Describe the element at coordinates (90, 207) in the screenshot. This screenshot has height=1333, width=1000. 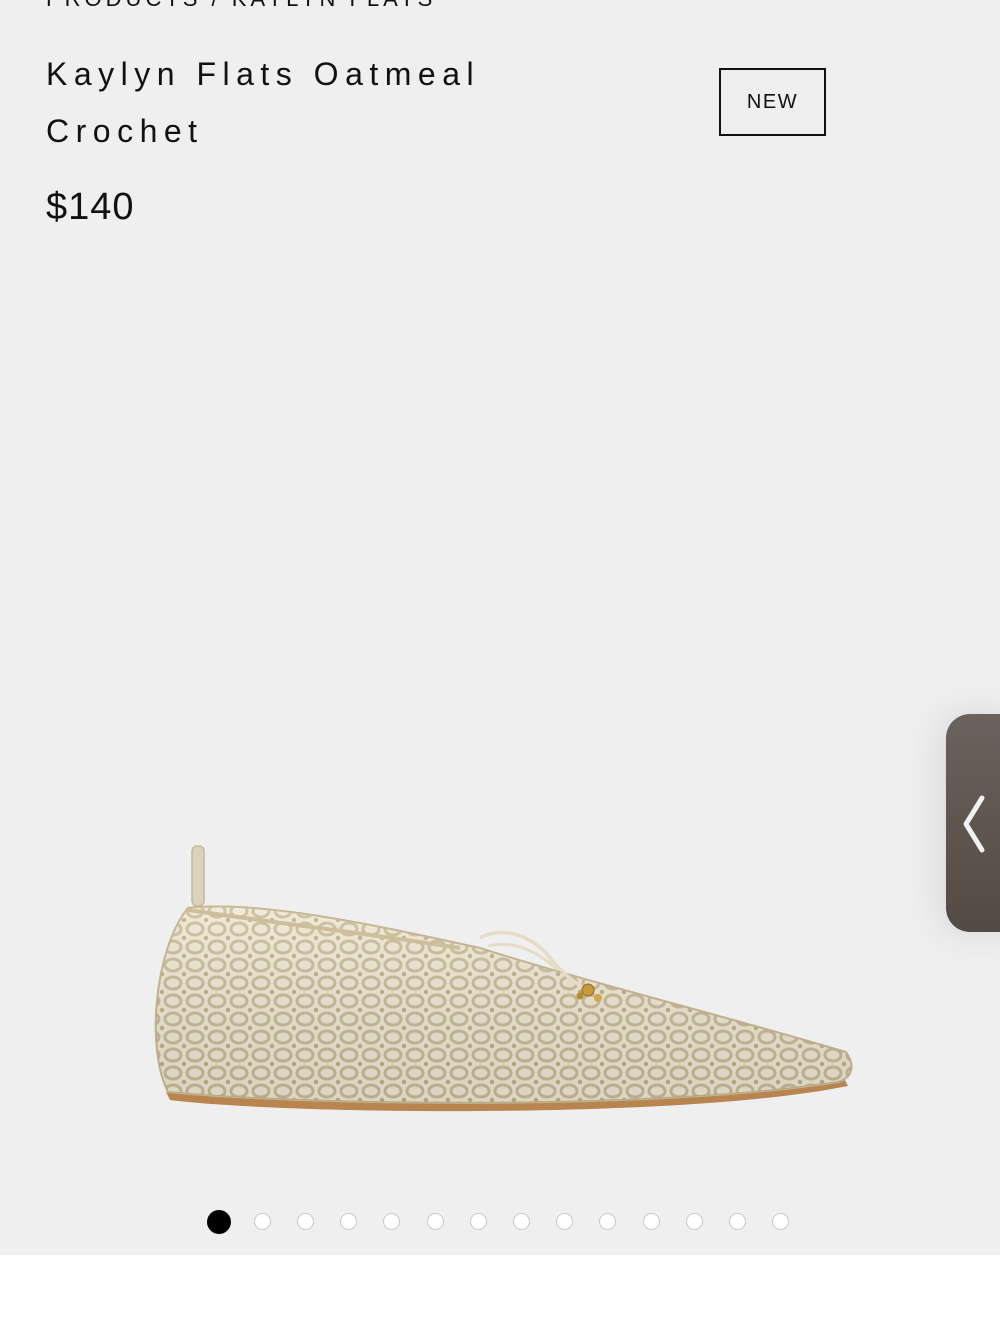
I see `product-price: $140` at that location.